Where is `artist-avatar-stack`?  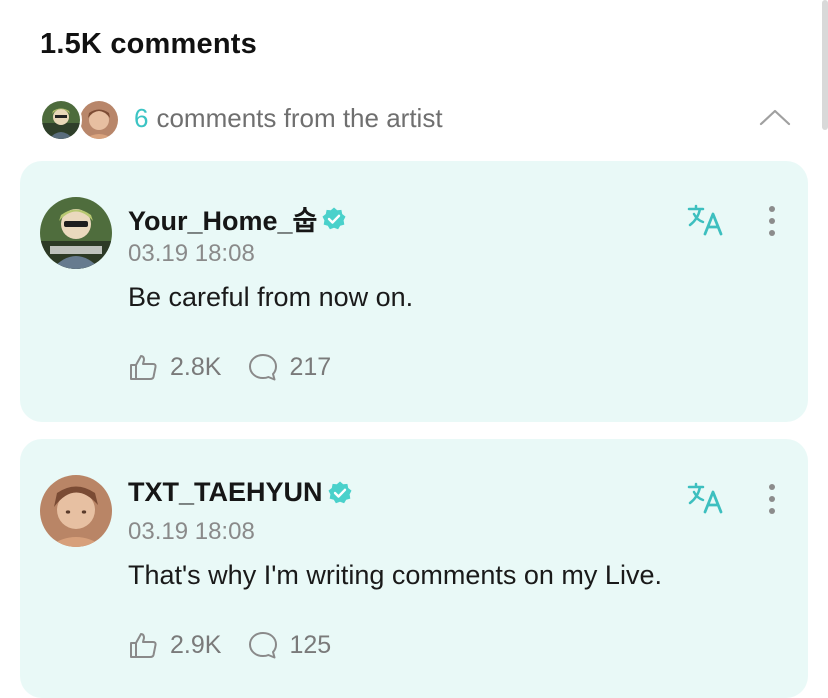 artist-avatar-stack is located at coordinates (81, 118).